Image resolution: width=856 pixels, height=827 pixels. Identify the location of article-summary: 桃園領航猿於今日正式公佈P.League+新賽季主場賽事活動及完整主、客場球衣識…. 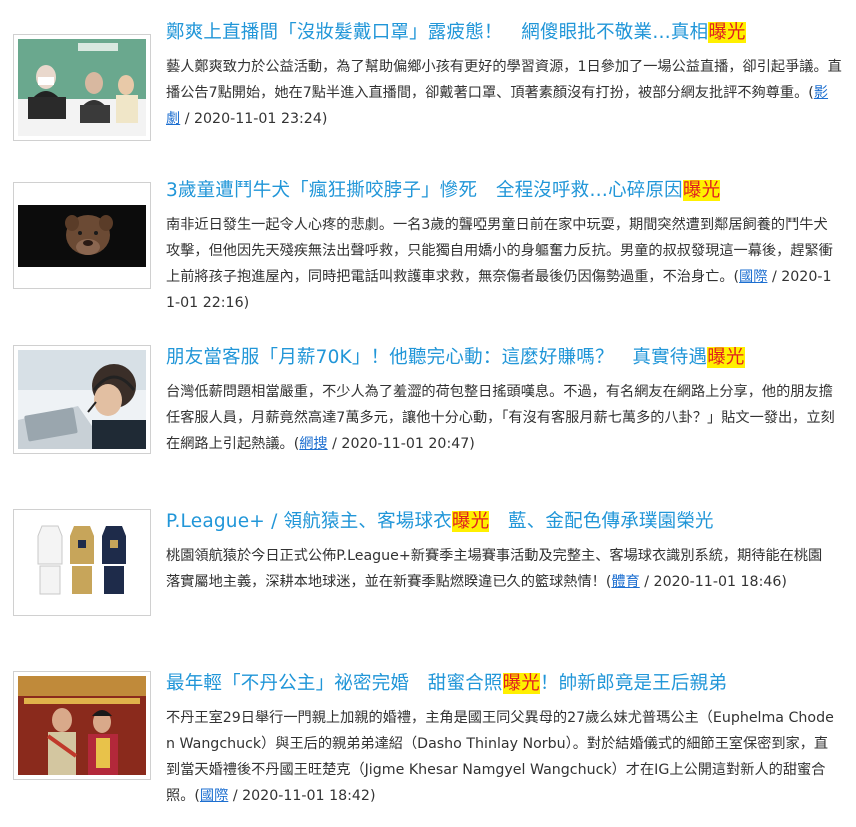
(500, 569).